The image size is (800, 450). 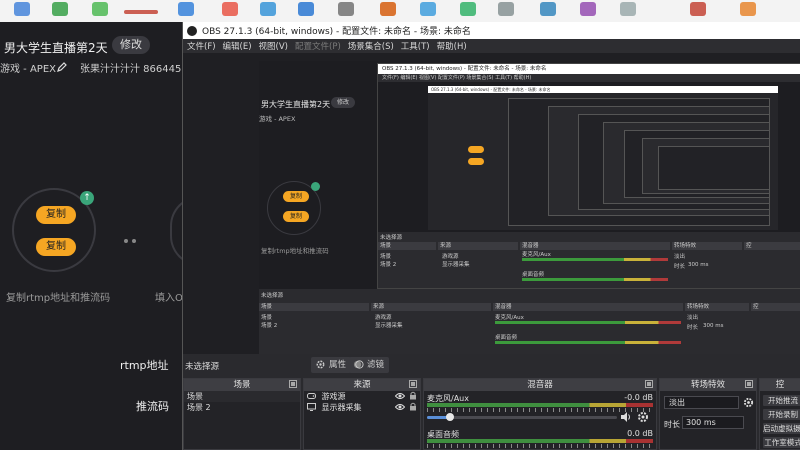 What do you see at coordinates (371, 46) in the screenshot?
I see `menu-scene-collection: 场景集合(S)` at bounding box center [371, 46].